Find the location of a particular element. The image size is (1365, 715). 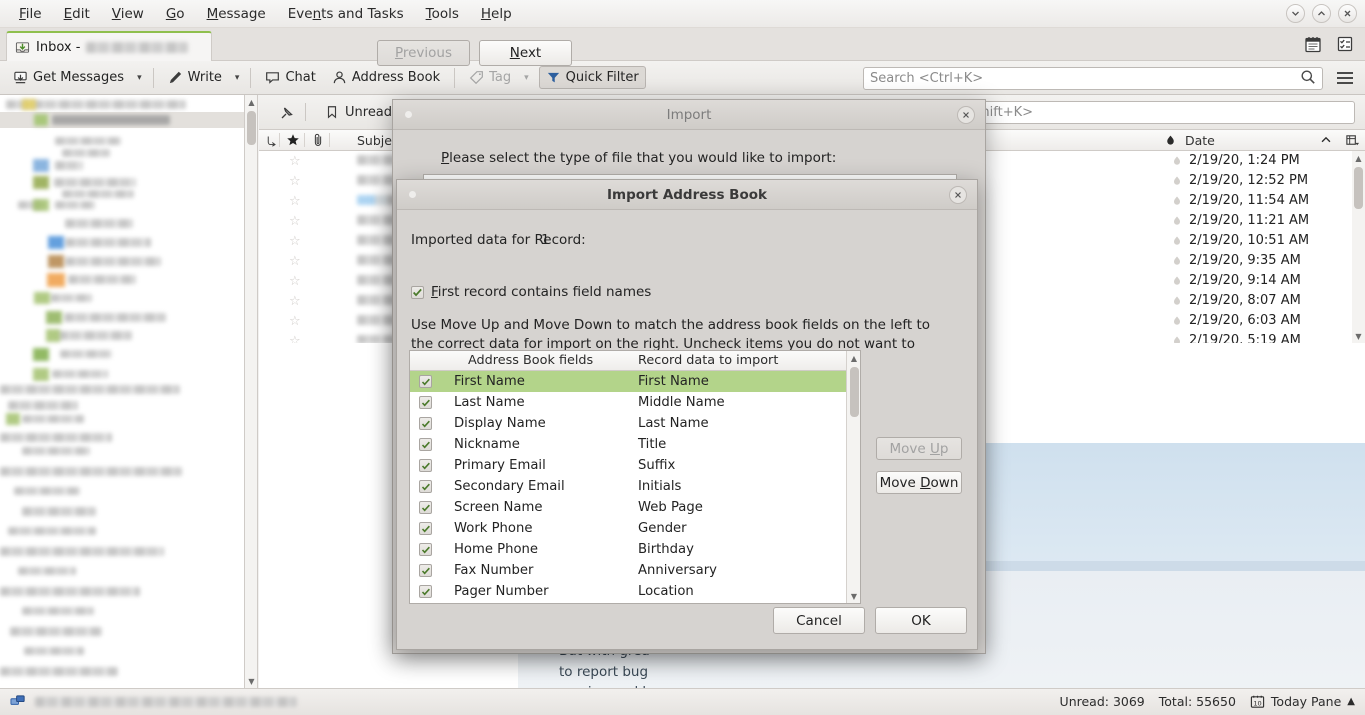

ok-button: OK is located at coordinates (921, 620).